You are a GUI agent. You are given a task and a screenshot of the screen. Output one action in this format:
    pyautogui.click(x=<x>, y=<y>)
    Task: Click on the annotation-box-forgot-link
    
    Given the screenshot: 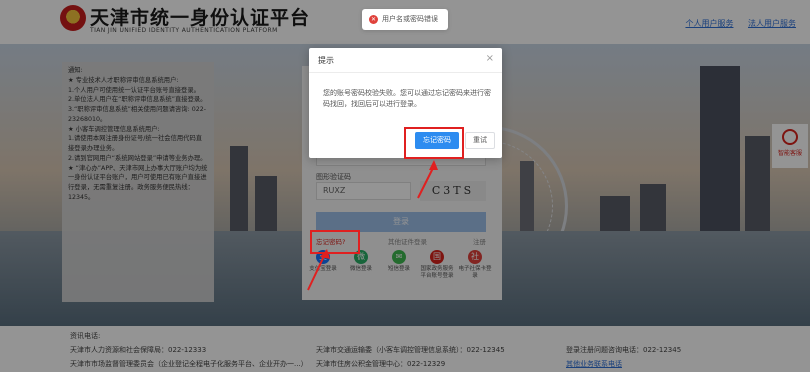 What is the action you would take?
    pyautogui.click(x=335, y=242)
    